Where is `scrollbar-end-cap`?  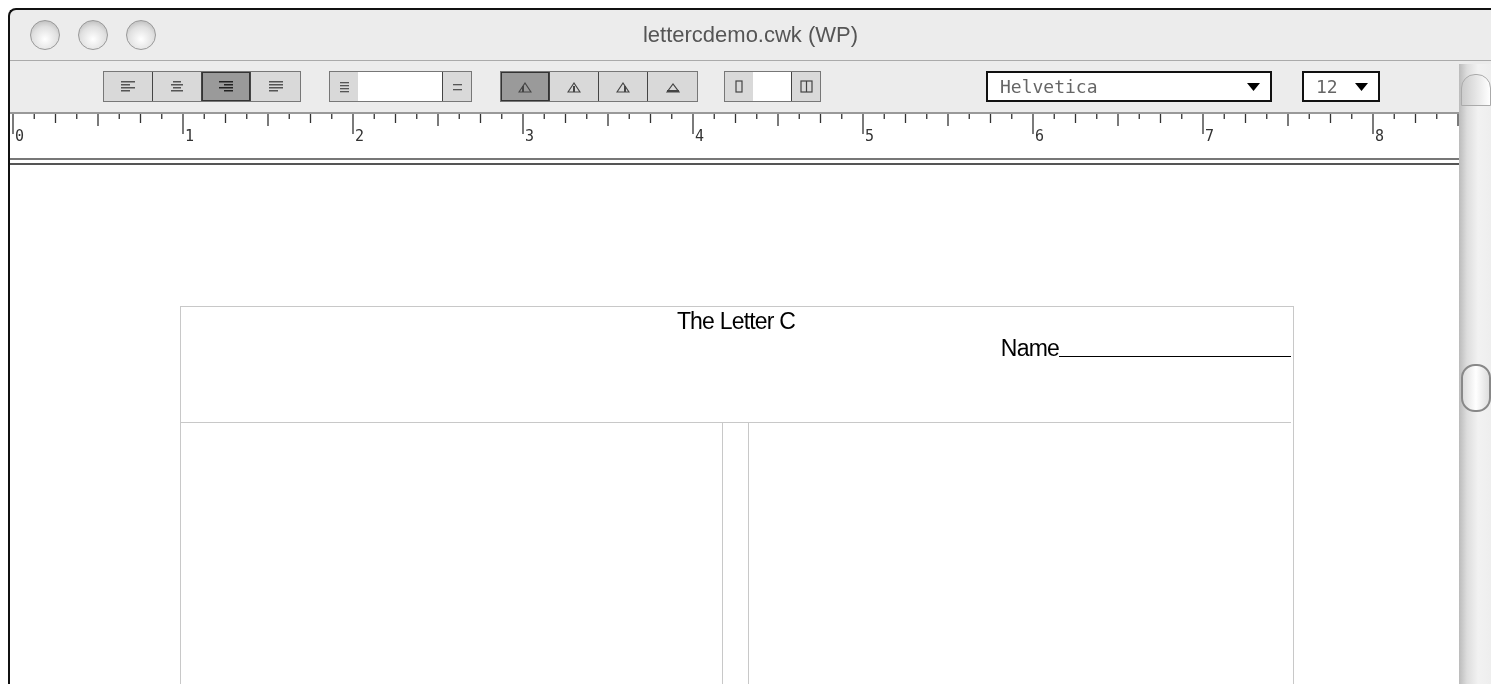 scrollbar-end-cap is located at coordinates (1476, 90).